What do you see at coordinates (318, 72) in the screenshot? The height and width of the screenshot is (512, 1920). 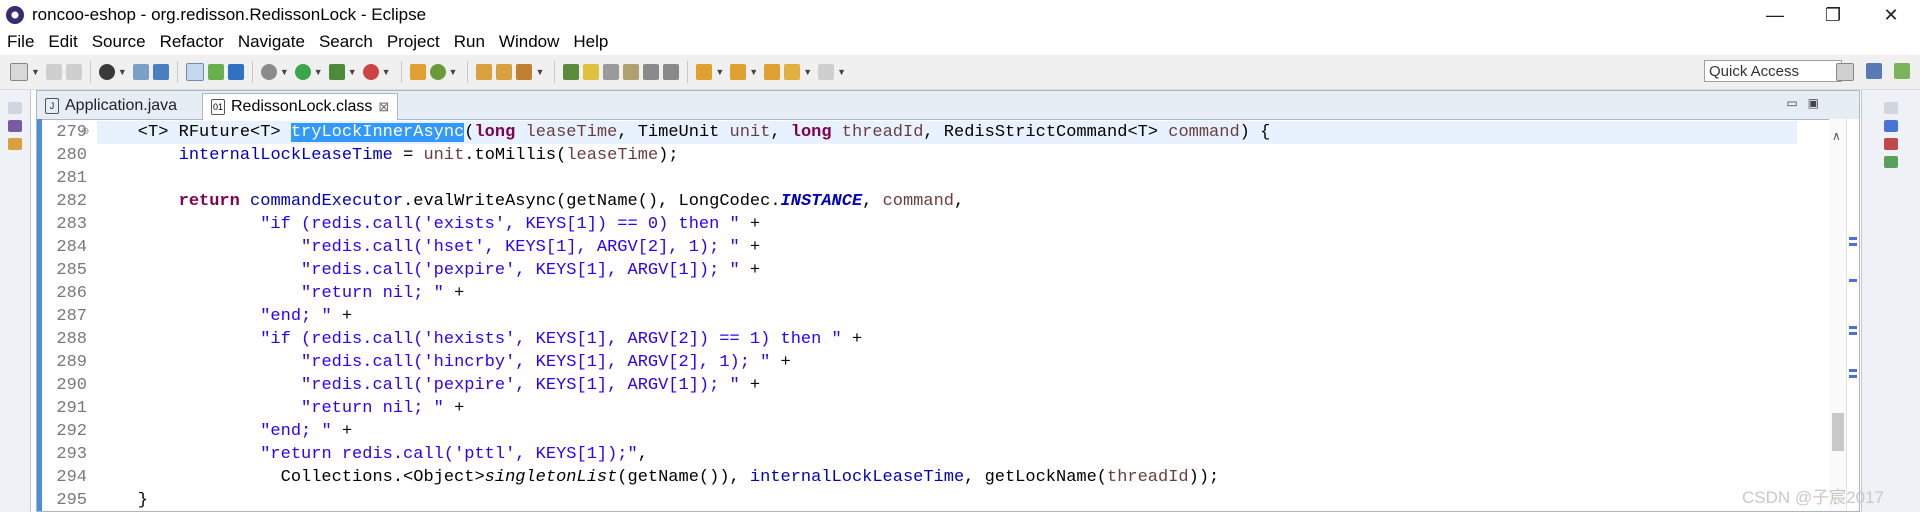 I see `run-dropdown-icon: ▼` at bounding box center [318, 72].